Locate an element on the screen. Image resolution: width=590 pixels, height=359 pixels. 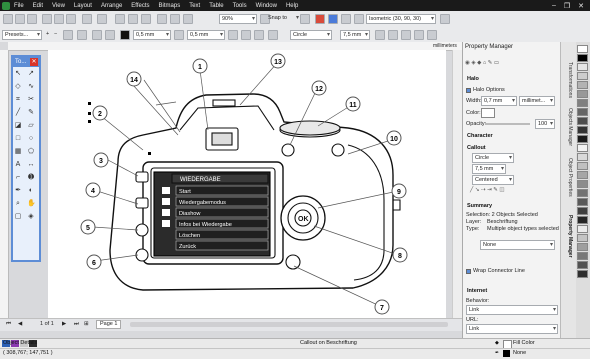
align-icon is located at coordinates (419, 35).